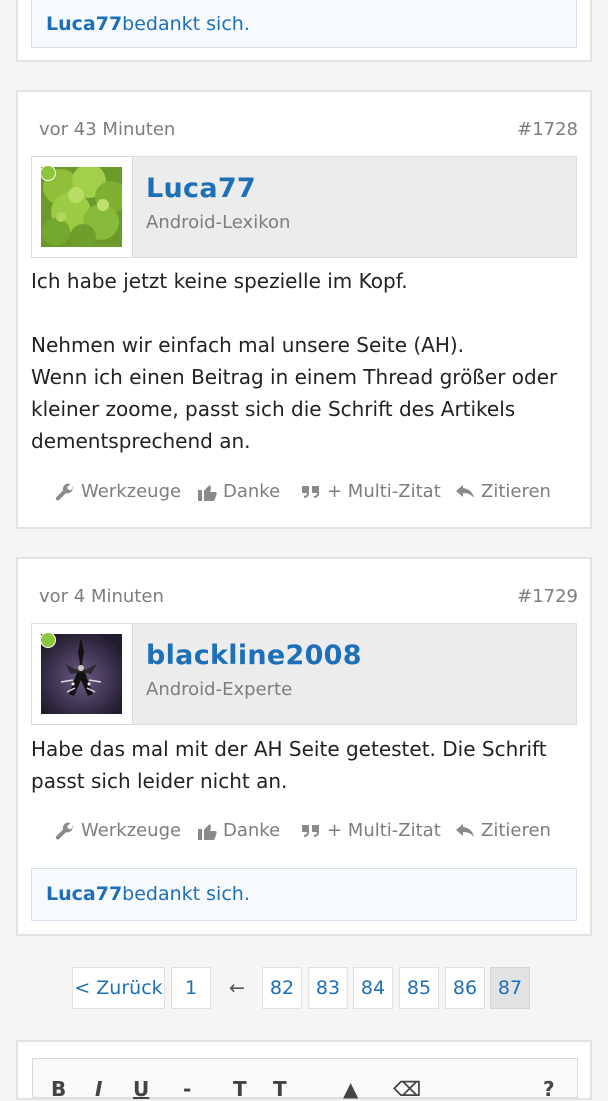  What do you see at coordinates (191, 988) in the screenshot?
I see `pagination-page-first: 1` at bounding box center [191, 988].